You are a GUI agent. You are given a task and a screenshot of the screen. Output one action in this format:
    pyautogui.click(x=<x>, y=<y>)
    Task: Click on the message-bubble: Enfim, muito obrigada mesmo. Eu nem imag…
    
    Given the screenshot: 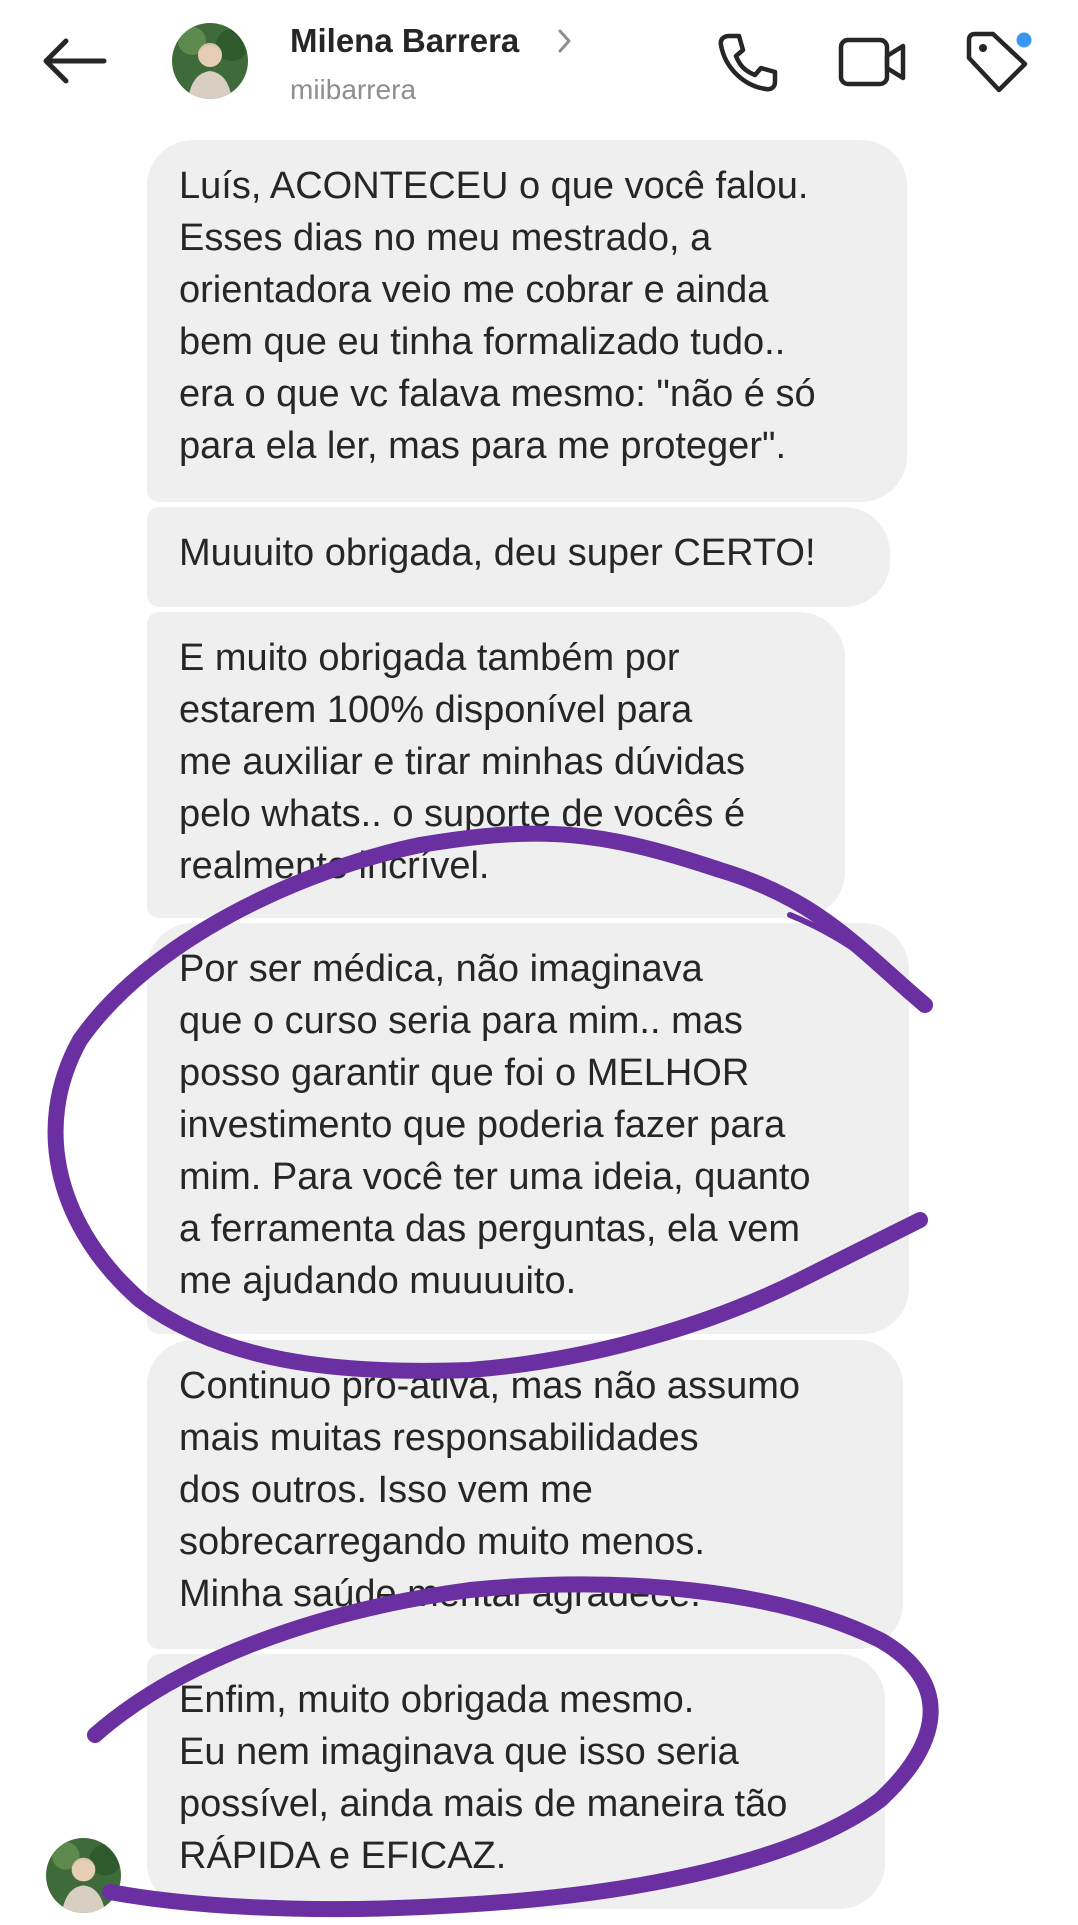 What is the action you would take?
    pyautogui.click(x=516, y=1781)
    